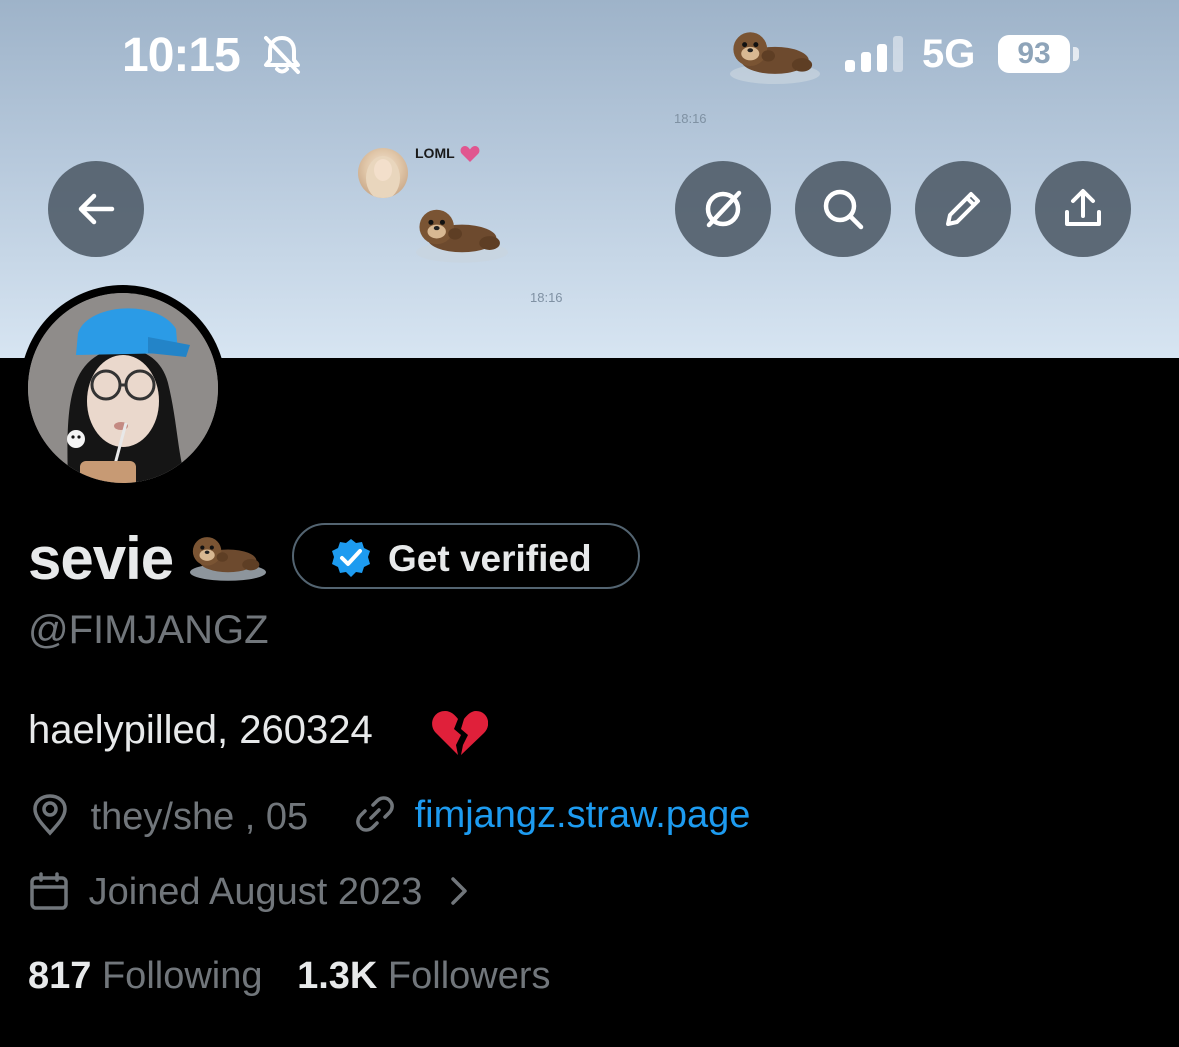  I want to click on website-row: fimjangz.straw.page, so click(552, 815).